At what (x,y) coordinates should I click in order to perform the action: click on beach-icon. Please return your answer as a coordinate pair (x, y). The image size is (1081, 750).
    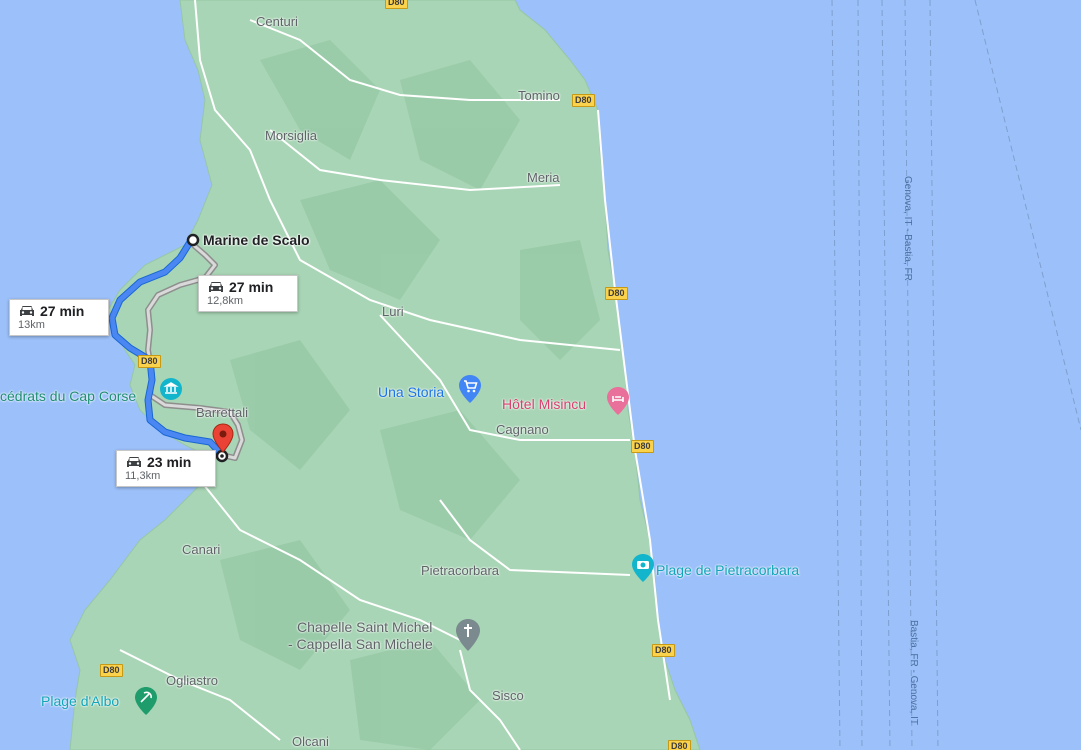
    Looking at the image, I should click on (146, 701).